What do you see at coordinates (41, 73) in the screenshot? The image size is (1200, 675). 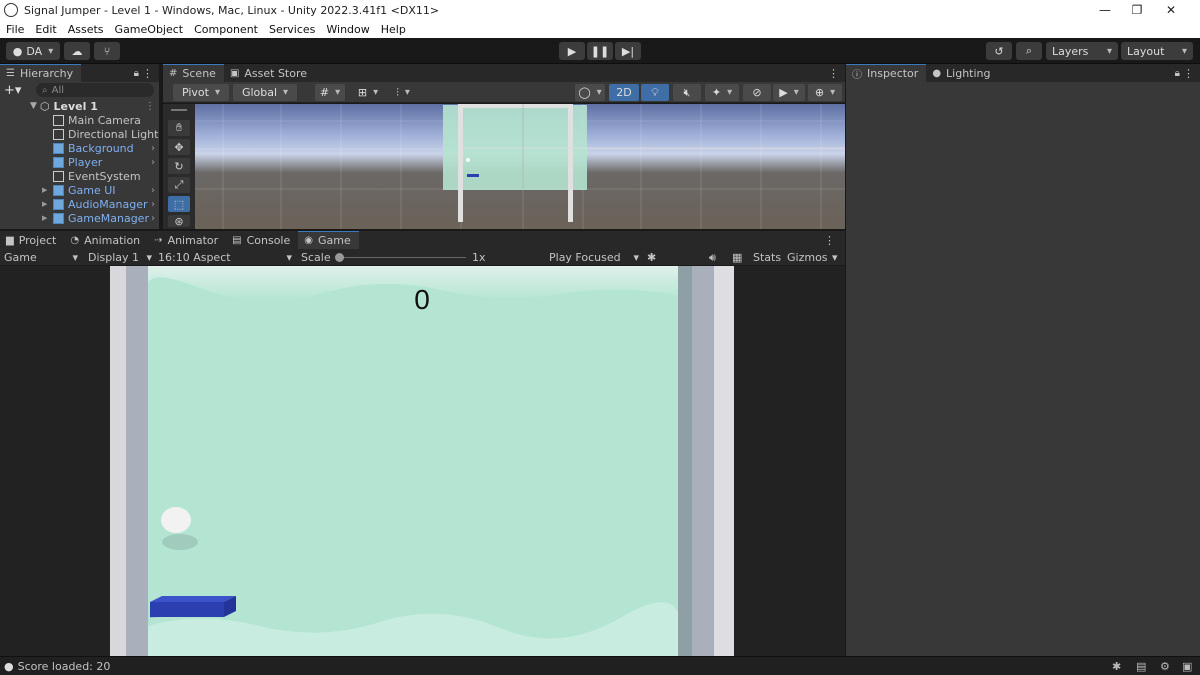 I see `tab-hierarchy: ☰ Hierarchy` at bounding box center [41, 73].